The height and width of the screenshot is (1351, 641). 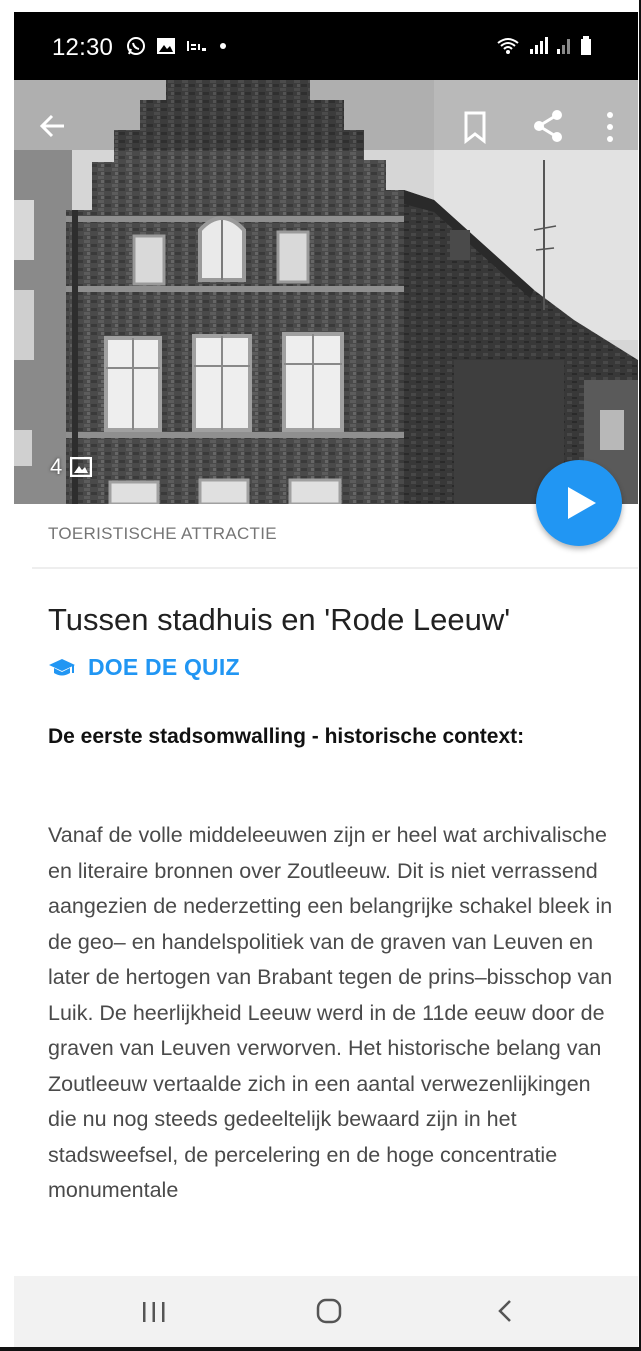 What do you see at coordinates (610, 127) in the screenshot?
I see `more-options-icon` at bounding box center [610, 127].